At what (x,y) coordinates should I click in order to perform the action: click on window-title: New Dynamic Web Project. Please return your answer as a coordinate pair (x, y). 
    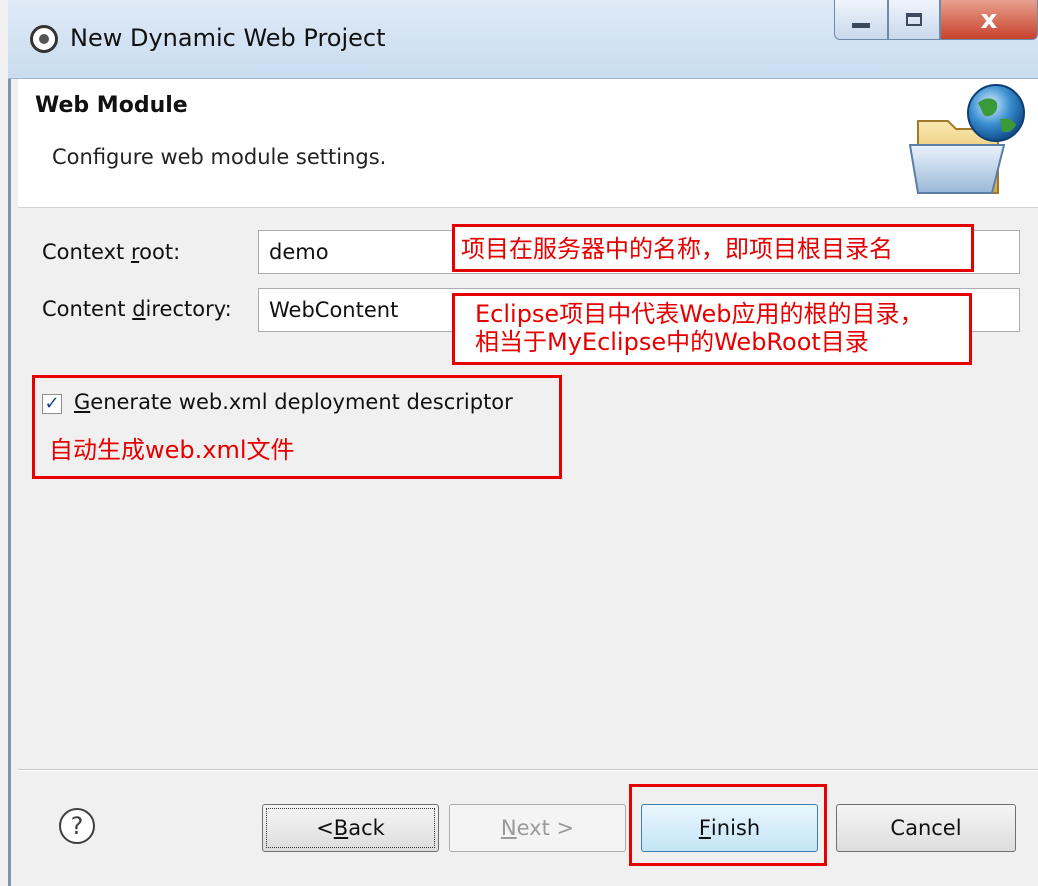
    Looking at the image, I should click on (228, 38).